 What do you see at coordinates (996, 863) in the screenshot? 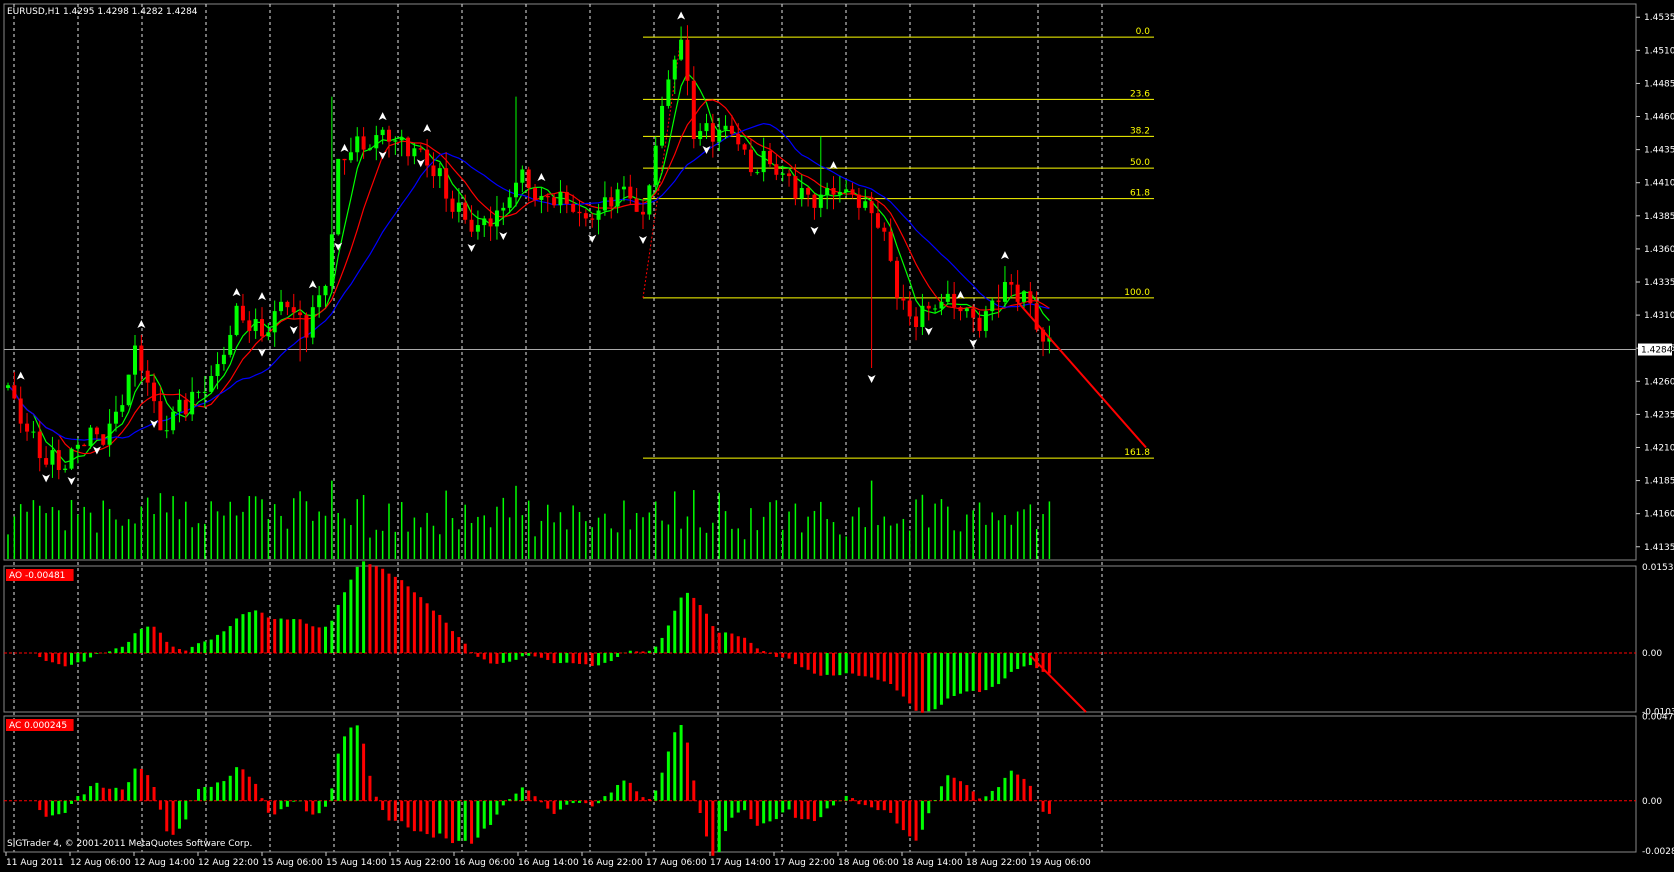
I see `x-tick-label: 18 Aug 22:00` at bounding box center [996, 863].